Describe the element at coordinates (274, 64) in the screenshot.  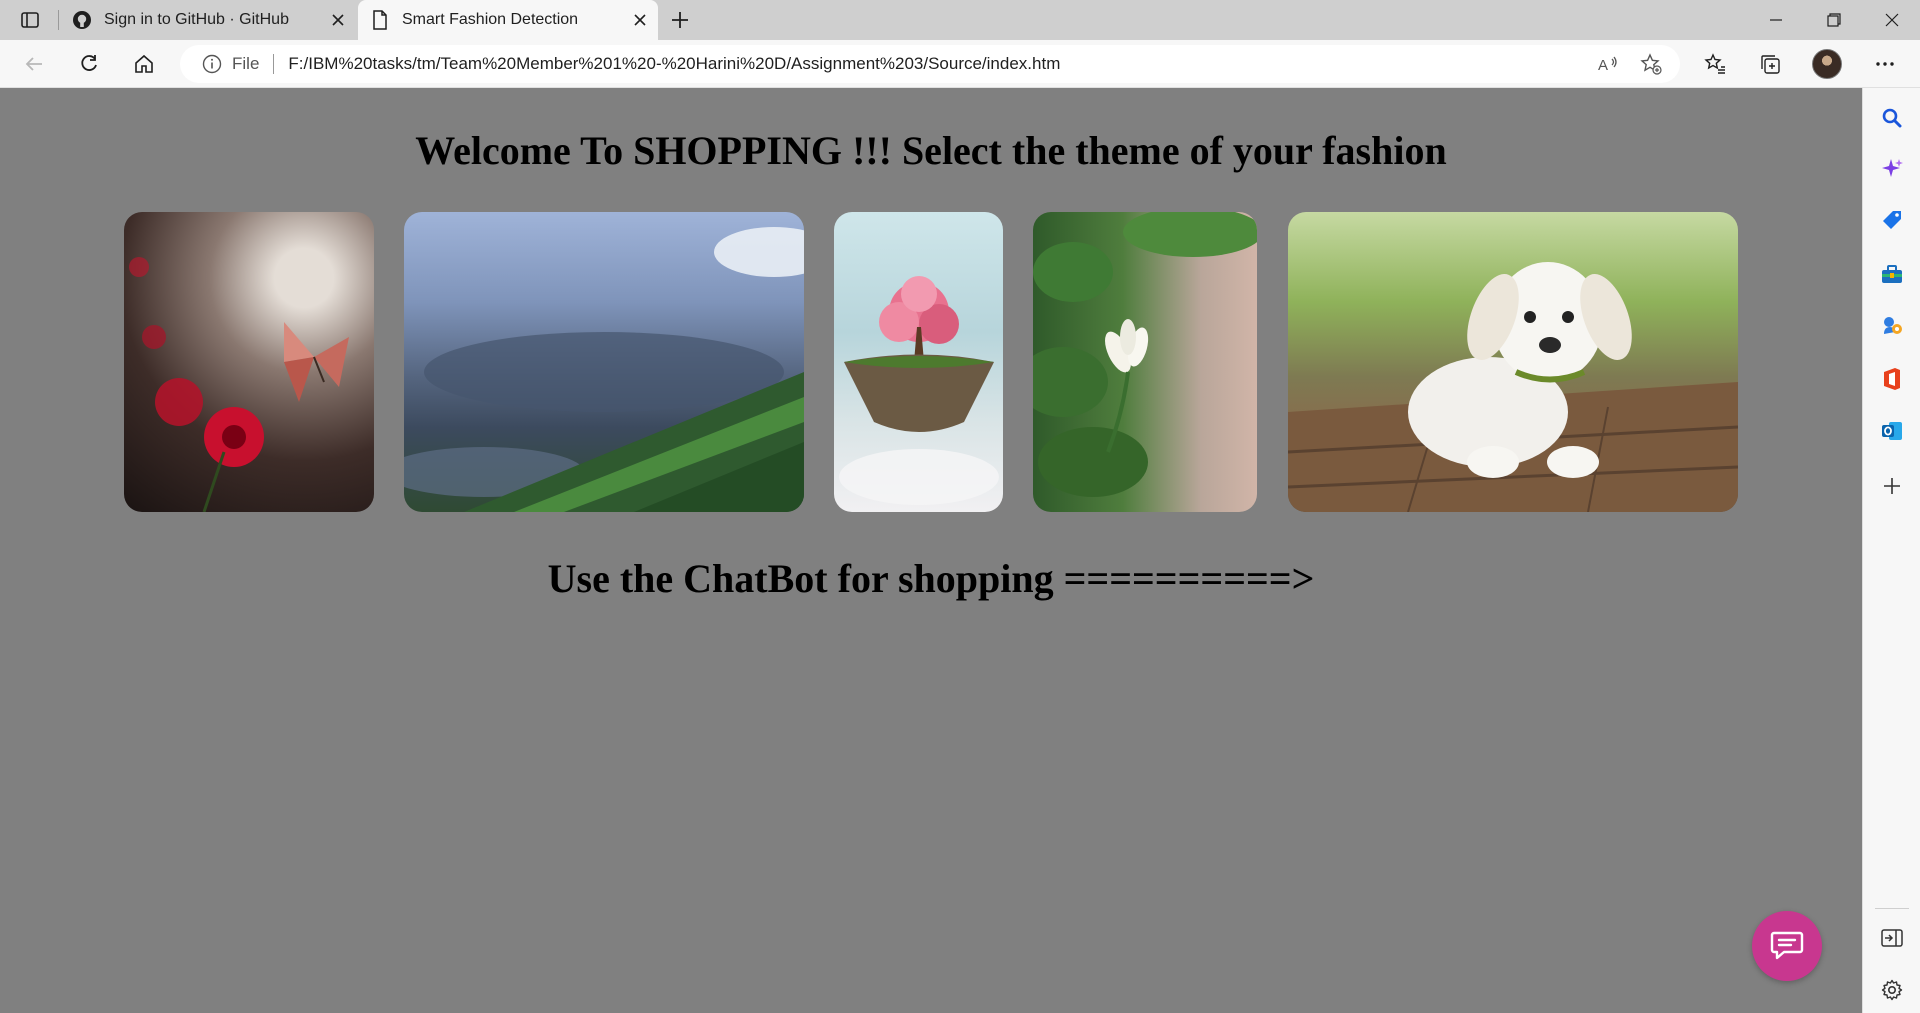
I see `address-divider` at that location.